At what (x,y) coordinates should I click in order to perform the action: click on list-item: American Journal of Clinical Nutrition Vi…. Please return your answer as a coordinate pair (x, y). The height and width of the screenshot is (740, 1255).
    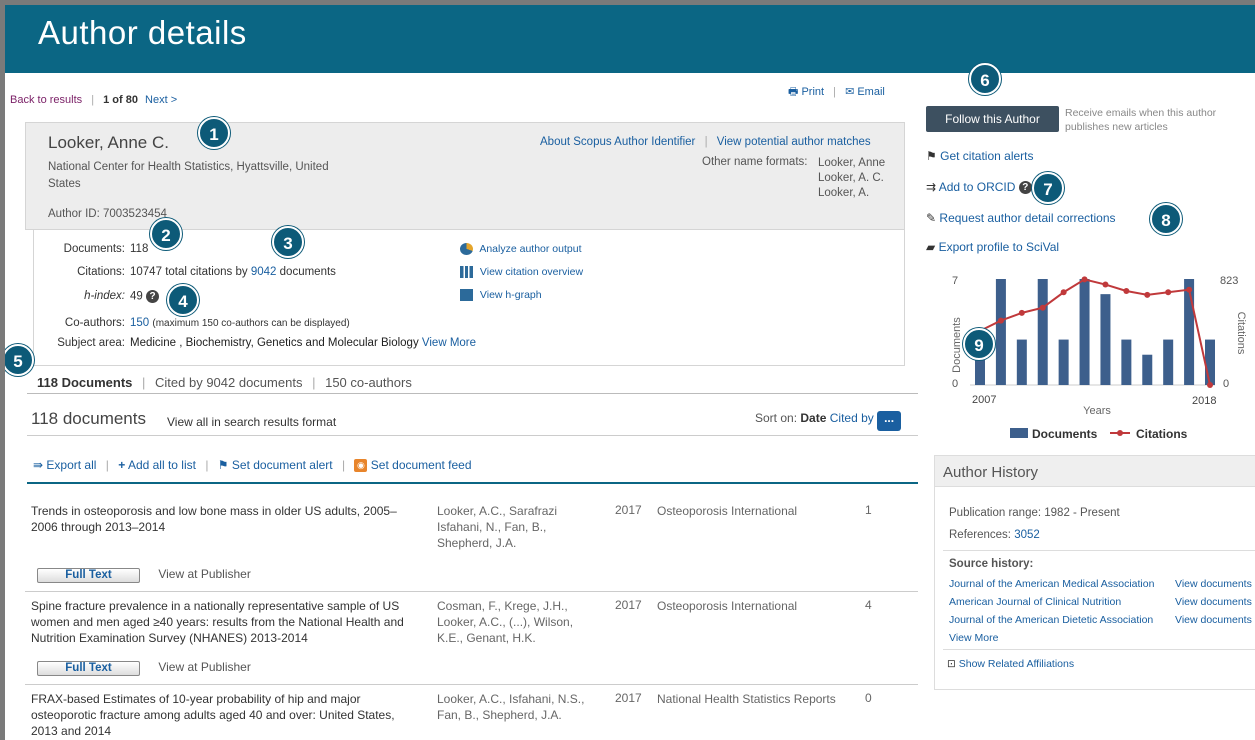
    Looking at the image, I should click on (1102, 602).